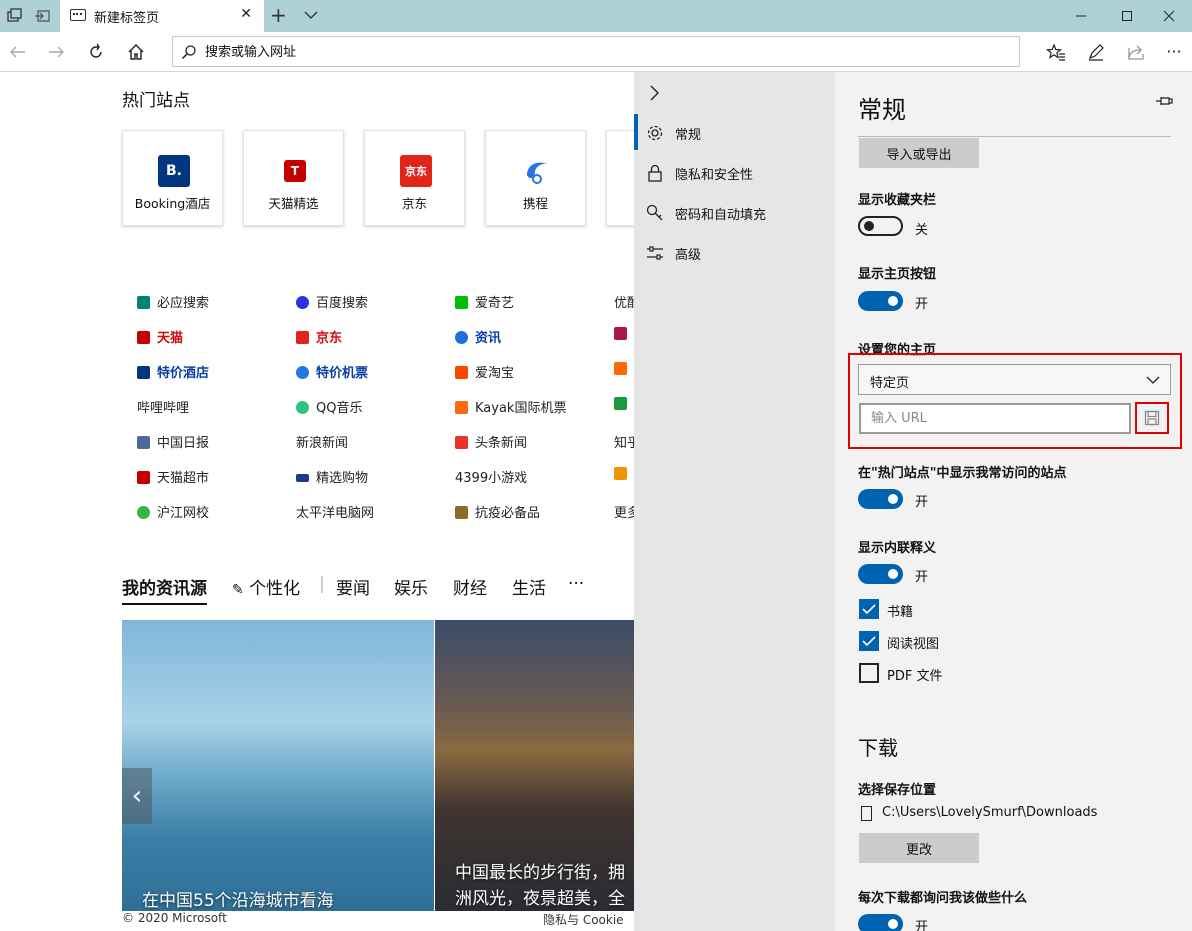 This screenshot has height=931, width=1192. Describe the element at coordinates (332, 476) in the screenshot. I see `quick-link: 精选购物` at that location.